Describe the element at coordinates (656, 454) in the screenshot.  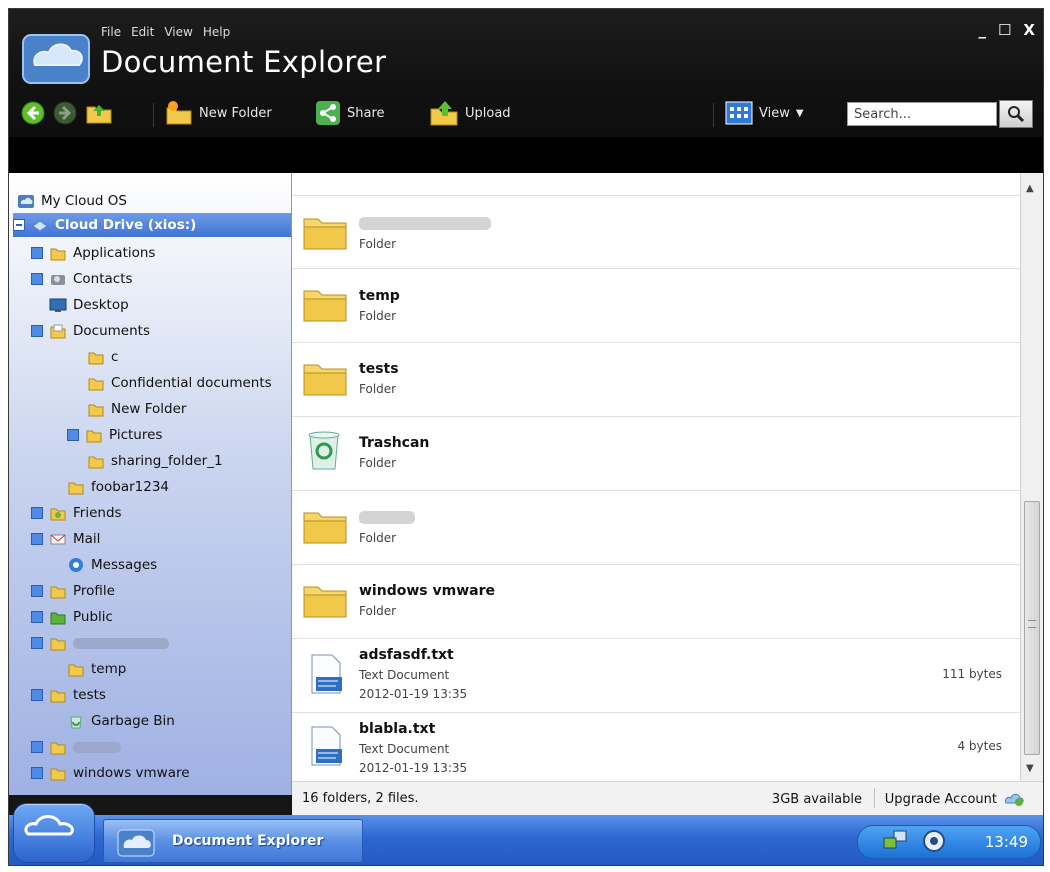
I see `file-row: Trashcan Folder` at that location.